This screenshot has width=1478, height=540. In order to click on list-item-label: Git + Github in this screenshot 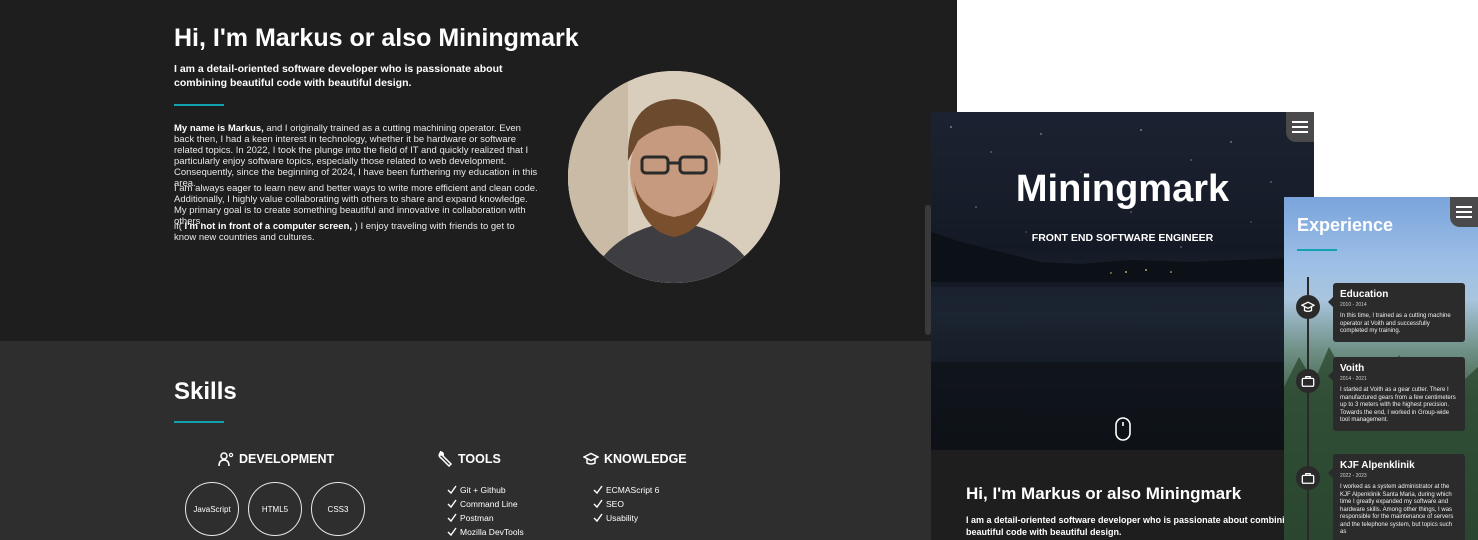, I will do `click(483, 490)`.